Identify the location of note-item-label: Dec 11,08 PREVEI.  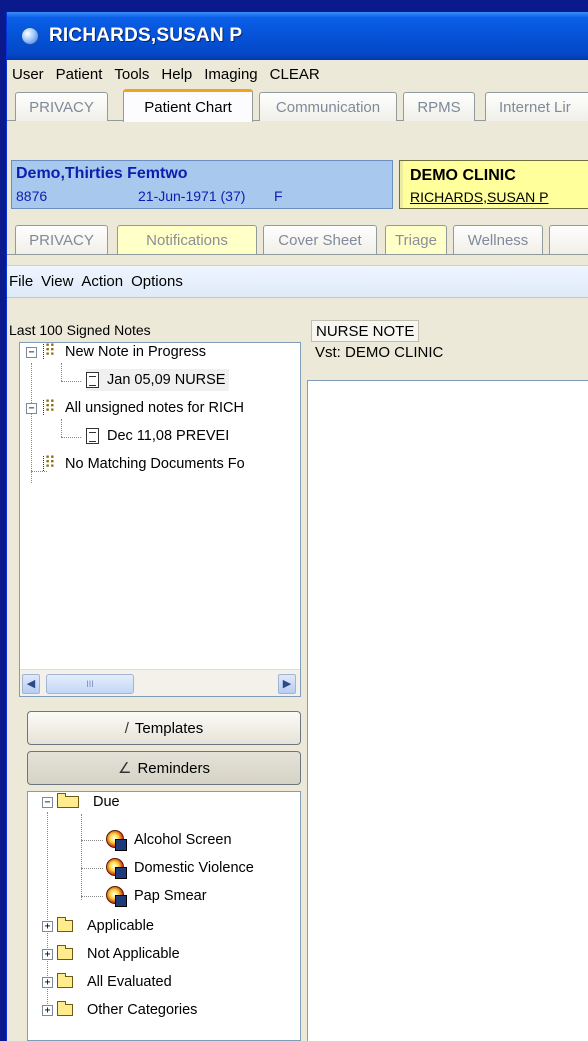
(168, 436).